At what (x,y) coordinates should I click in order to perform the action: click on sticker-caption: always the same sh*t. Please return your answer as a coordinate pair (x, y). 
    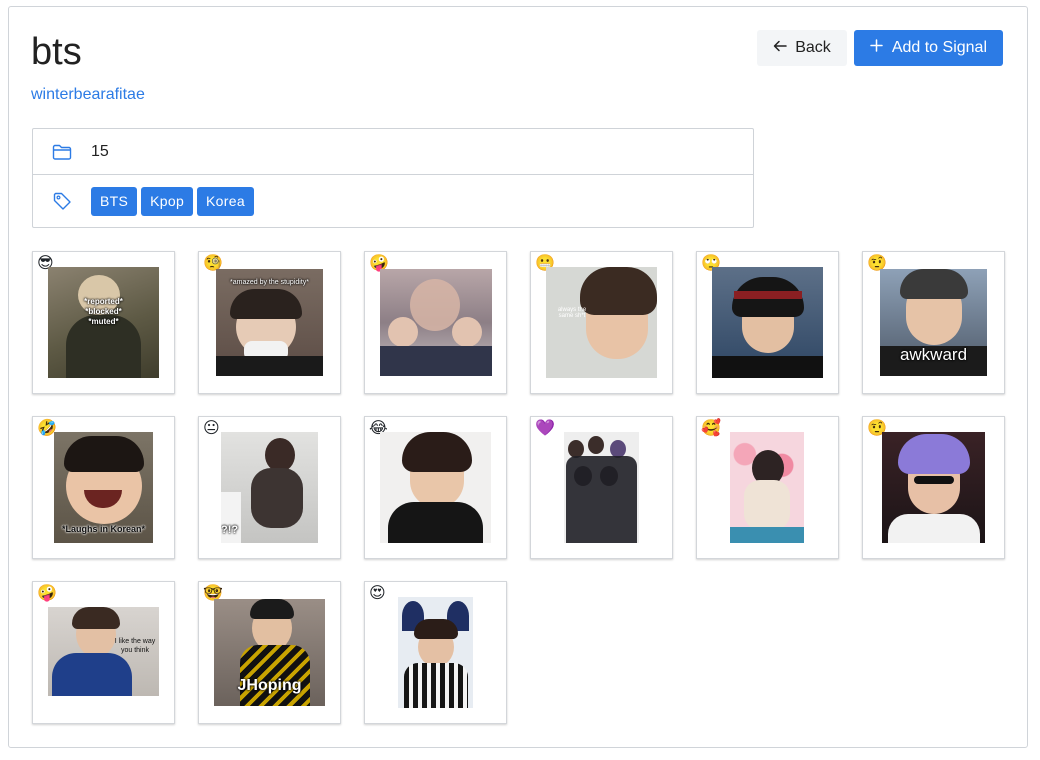
    Looking at the image, I should click on (572, 313).